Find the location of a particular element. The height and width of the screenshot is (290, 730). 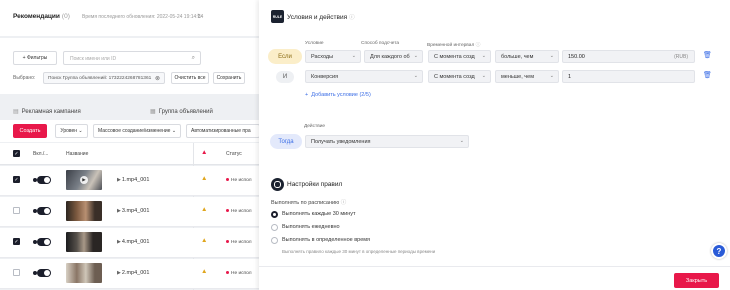

schedule-label: Выполнять по расписанию ⓘ is located at coordinates (309, 203).